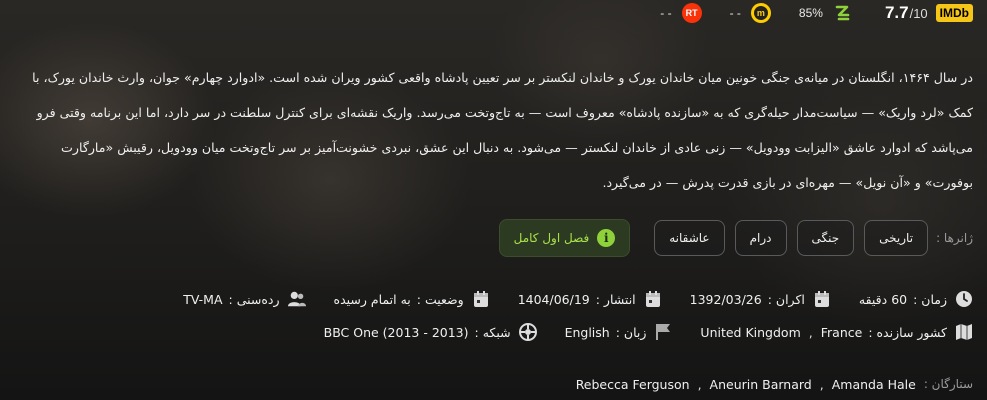  I want to click on rotten-tomatoes-score: - -, so click(666, 13).